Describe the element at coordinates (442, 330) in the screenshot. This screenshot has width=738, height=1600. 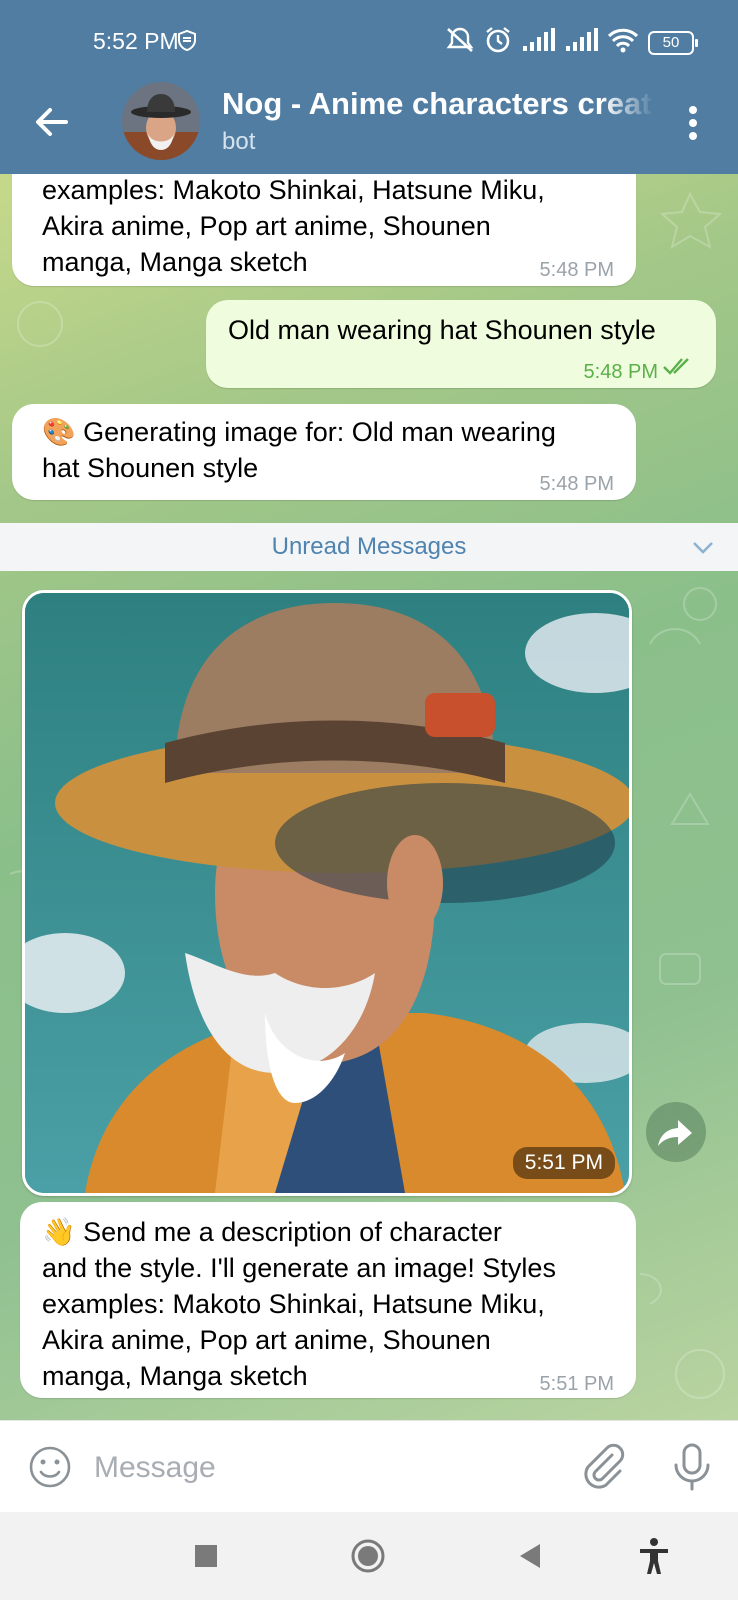
I see `message-text: Old man wearing hat Shounen style` at that location.